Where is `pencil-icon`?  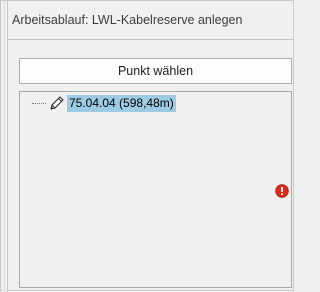
pencil-icon is located at coordinates (56, 103).